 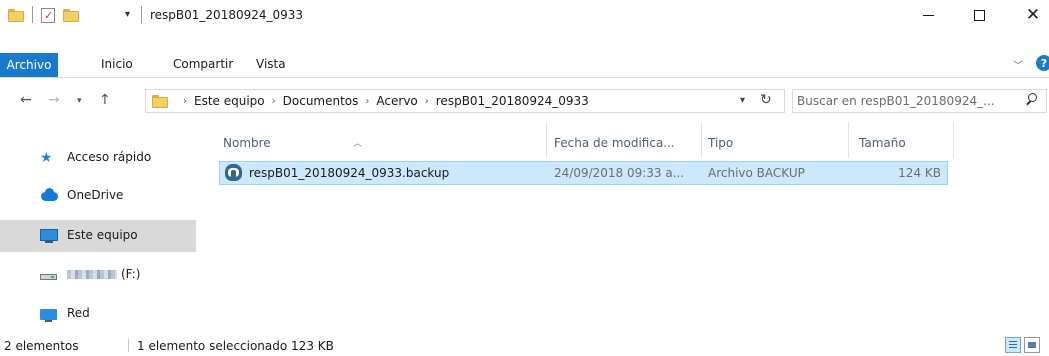 What do you see at coordinates (358, 144) in the screenshot?
I see `sort-ascending-caret-icon: ︿` at bounding box center [358, 144].